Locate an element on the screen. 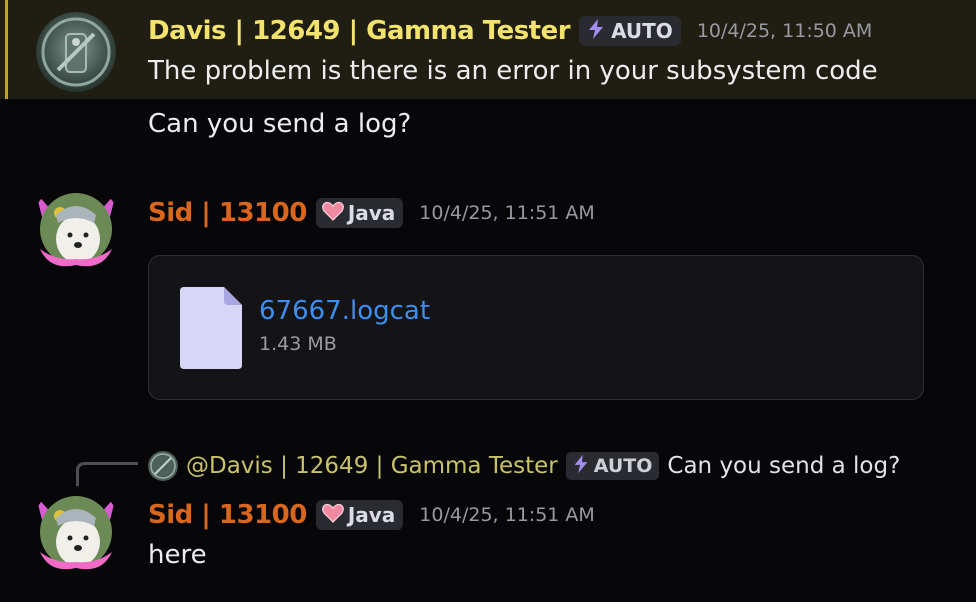 This screenshot has width=976, height=602. attachment-size: 1.43 MB is located at coordinates (298, 344).